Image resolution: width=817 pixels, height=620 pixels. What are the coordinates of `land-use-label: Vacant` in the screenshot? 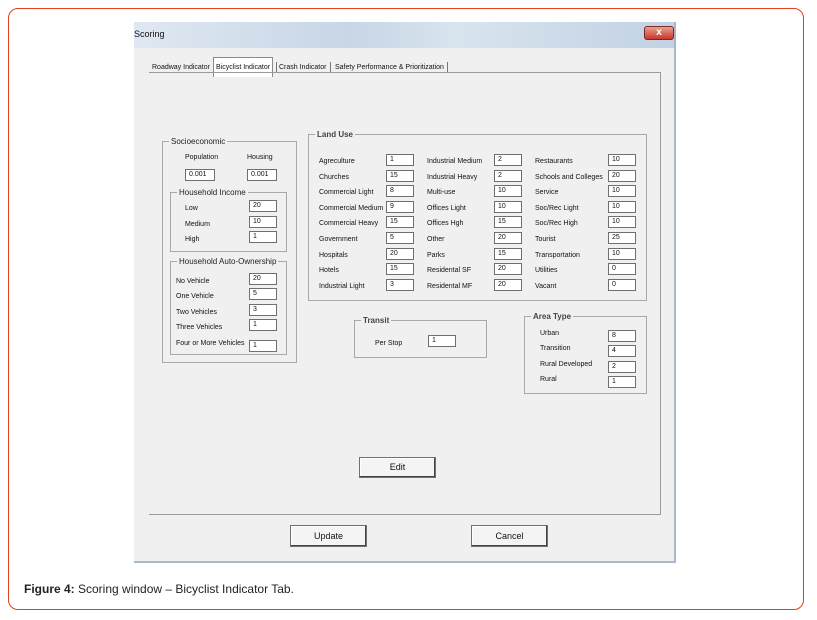 It's located at (546, 286).